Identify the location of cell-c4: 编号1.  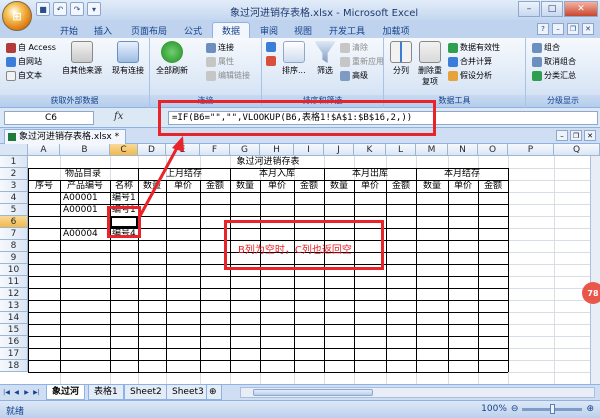
(125, 198).